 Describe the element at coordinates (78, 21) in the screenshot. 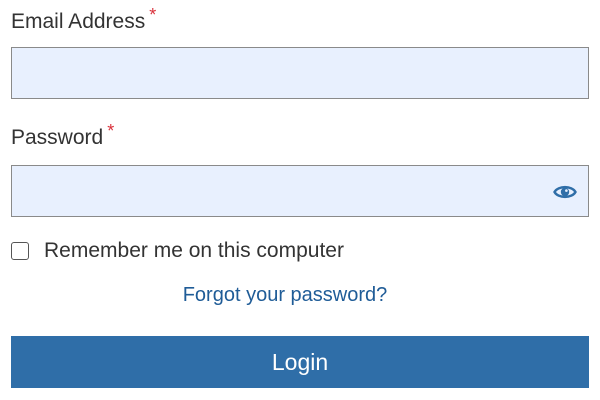

I see `email-label-text: Email Address` at that location.